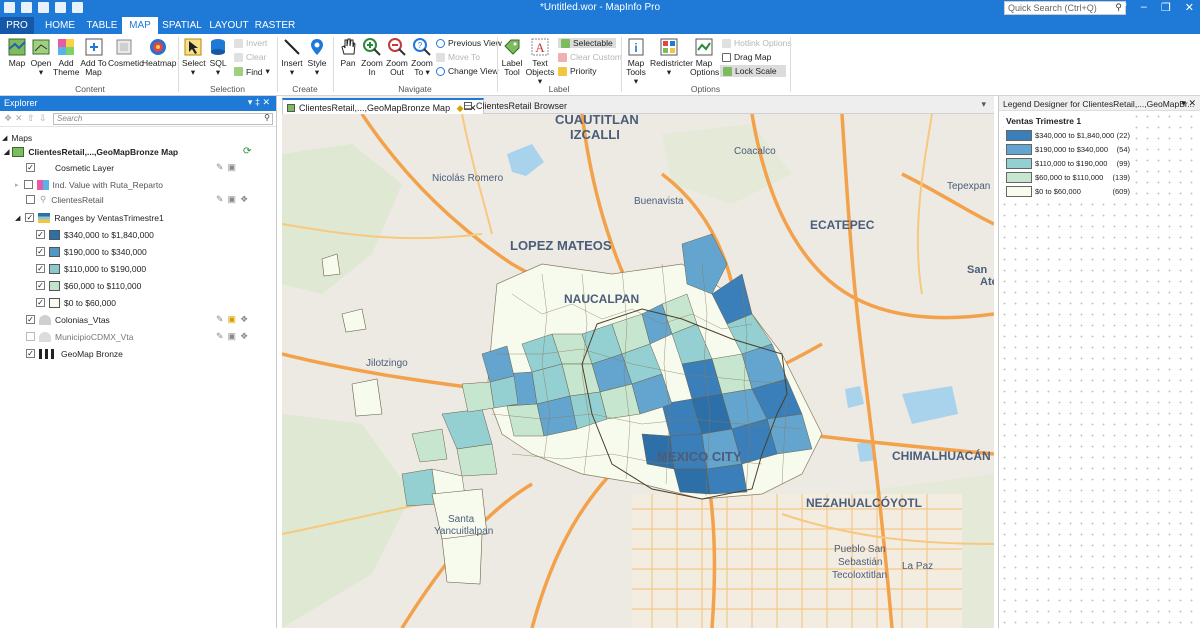 The image size is (1200, 628). I want to click on zoom-to-button: ? Zoom To ▾, so click(422, 57).